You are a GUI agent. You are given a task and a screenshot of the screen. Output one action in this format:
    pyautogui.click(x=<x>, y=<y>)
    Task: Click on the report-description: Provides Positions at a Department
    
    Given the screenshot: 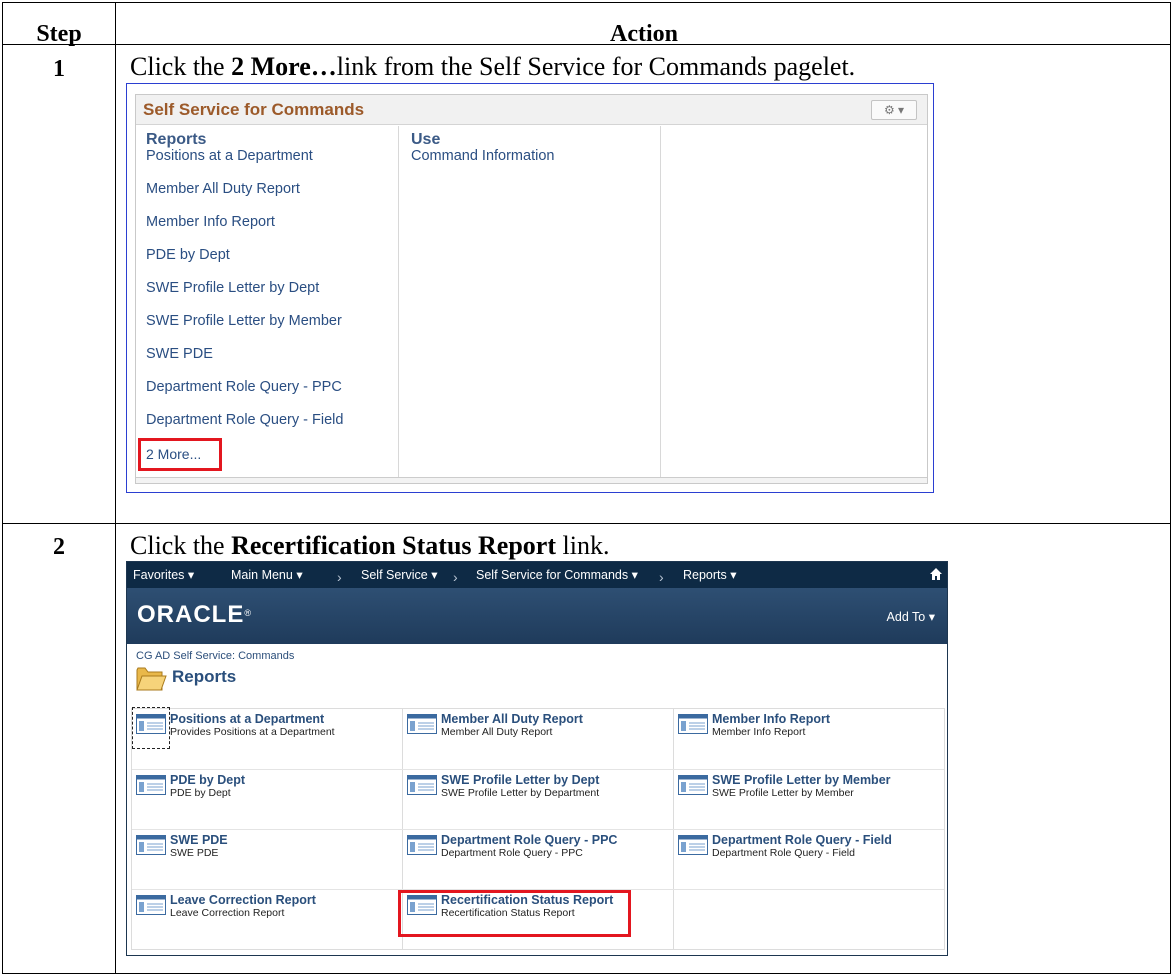 What is the action you would take?
    pyautogui.click(x=252, y=732)
    